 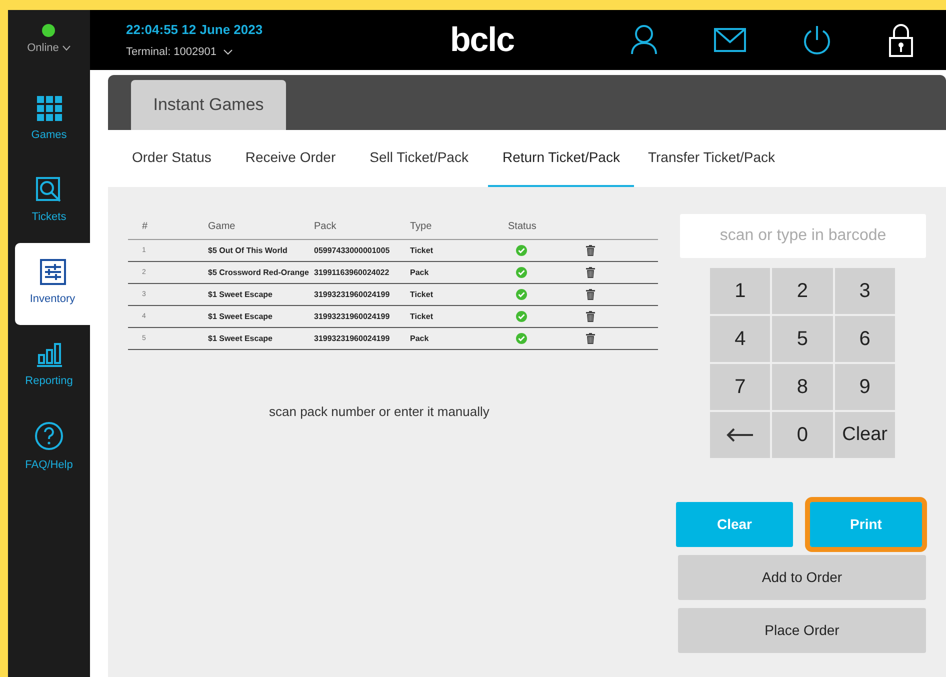 What do you see at coordinates (49, 354) in the screenshot?
I see `bar-chart-icon` at bounding box center [49, 354].